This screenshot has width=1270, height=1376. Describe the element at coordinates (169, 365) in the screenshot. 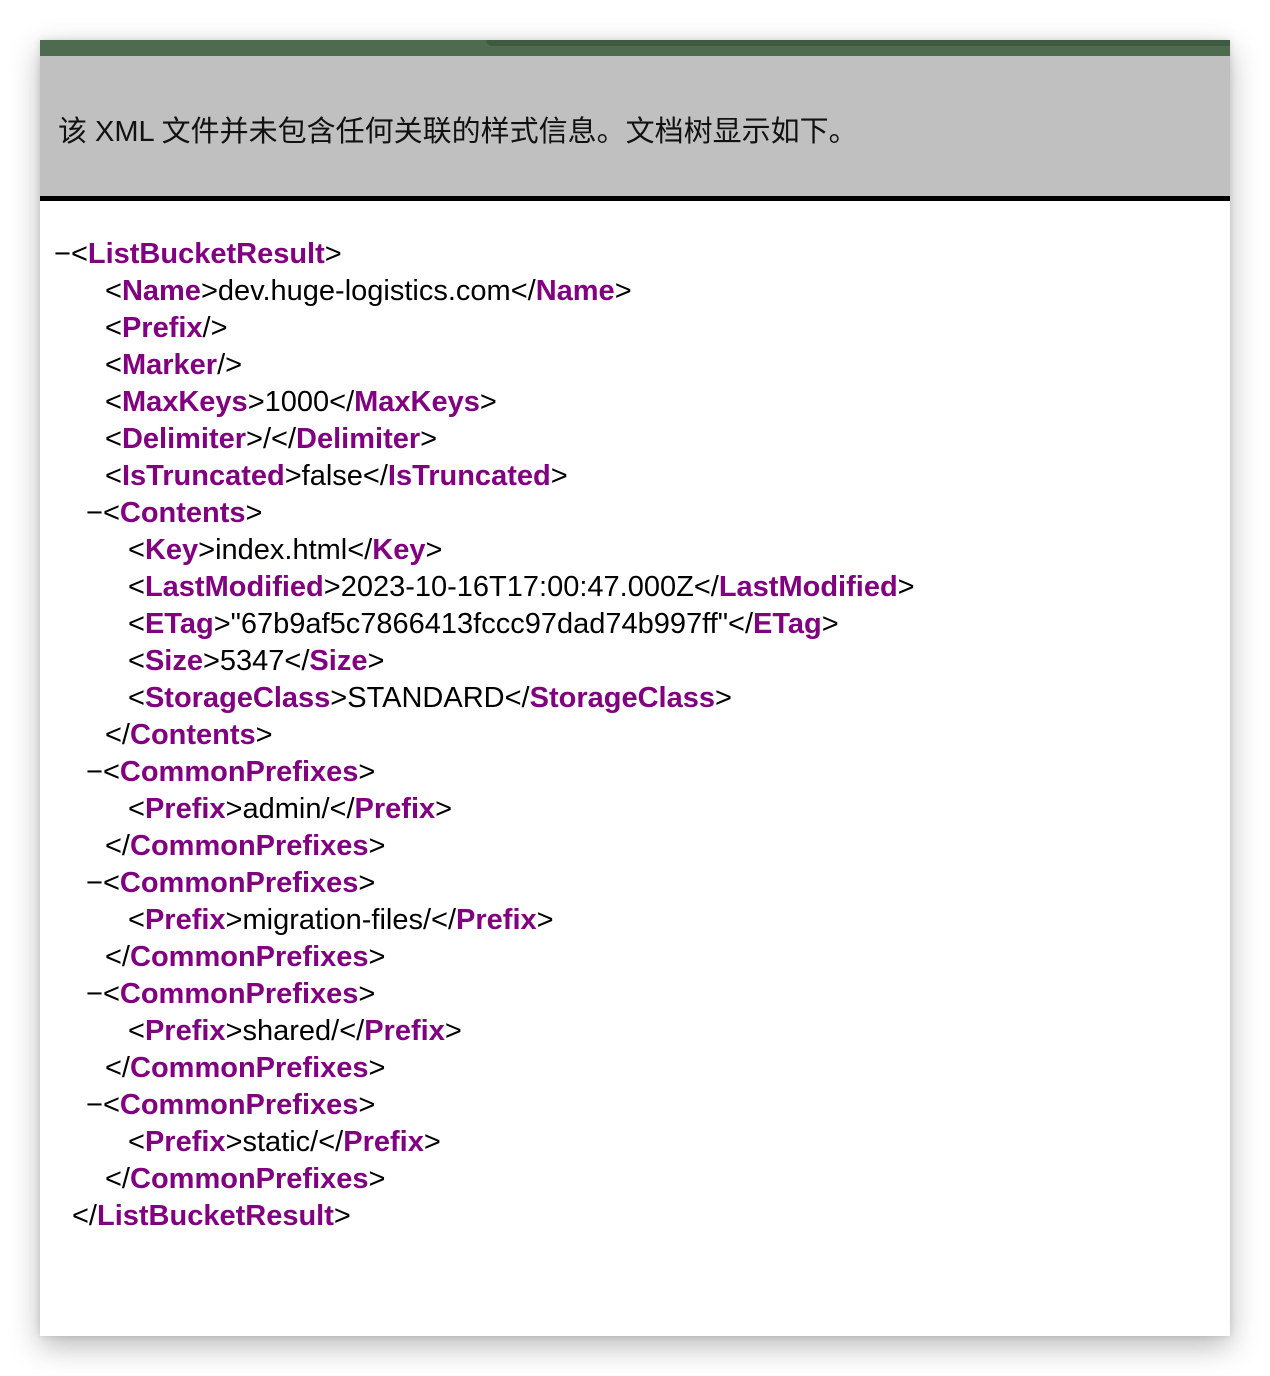

I see `tag-name: Marker` at that location.